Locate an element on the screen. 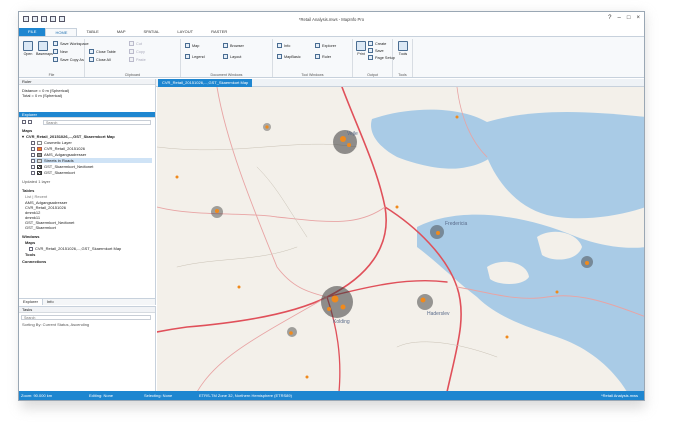  clipboard-group-label: Clipboard is located at coordinates (132, 75).